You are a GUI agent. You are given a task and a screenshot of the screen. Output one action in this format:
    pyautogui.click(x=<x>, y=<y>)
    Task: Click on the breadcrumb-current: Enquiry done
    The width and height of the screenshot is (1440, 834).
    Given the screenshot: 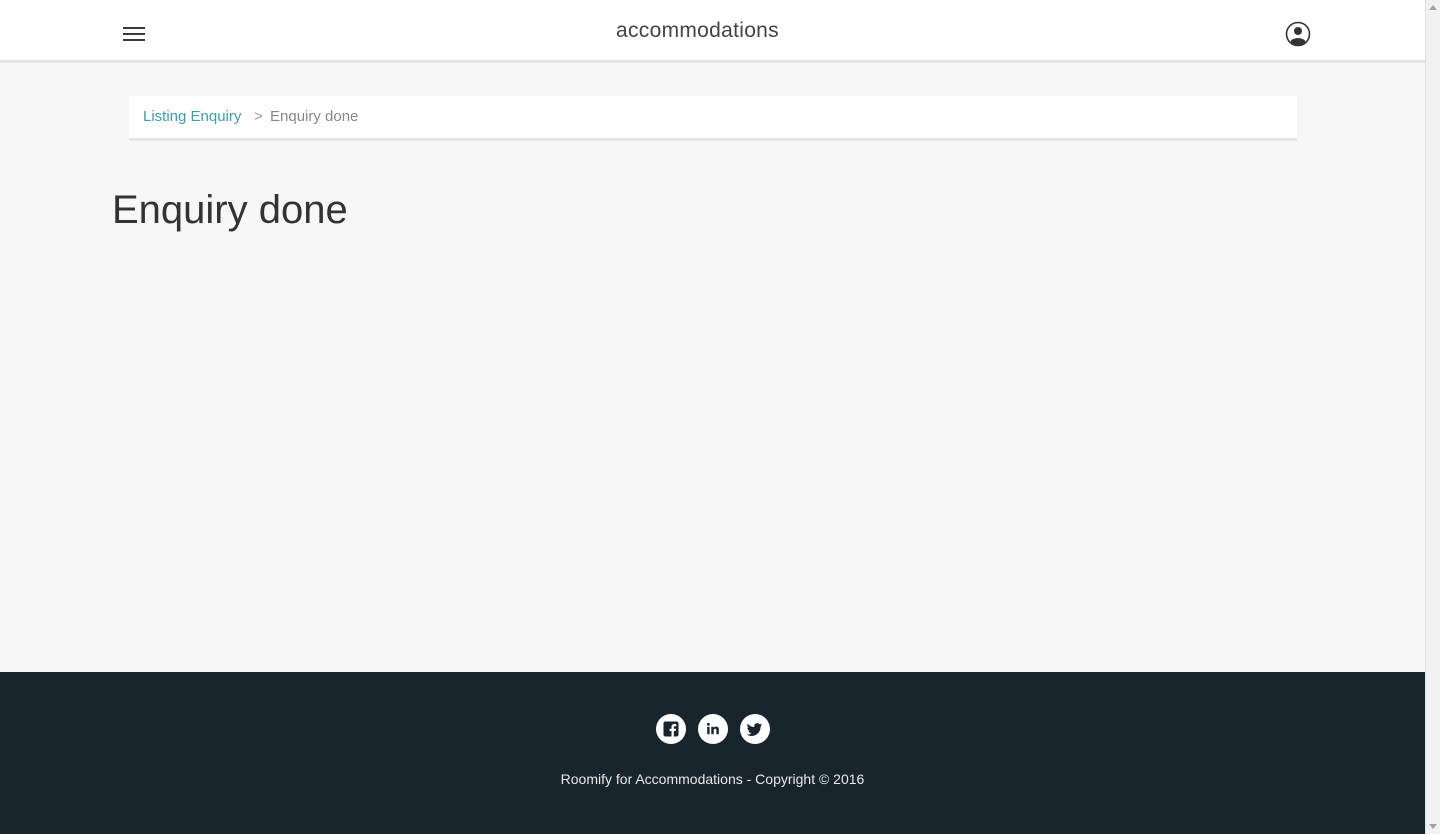 What is the action you would take?
    pyautogui.click(x=314, y=116)
    